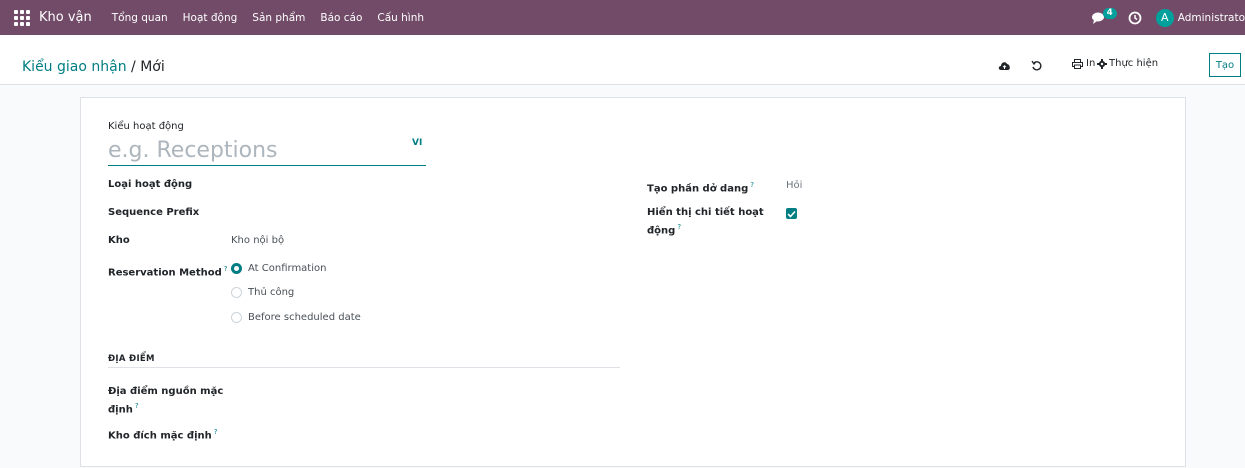 Image resolution: width=1245 pixels, height=468 pixels. What do you see at coordinates (166, 391) in the screenshot?
I see `default-source-line1: Địa điểm nguồn mặc` at bounding box center [166, 391].